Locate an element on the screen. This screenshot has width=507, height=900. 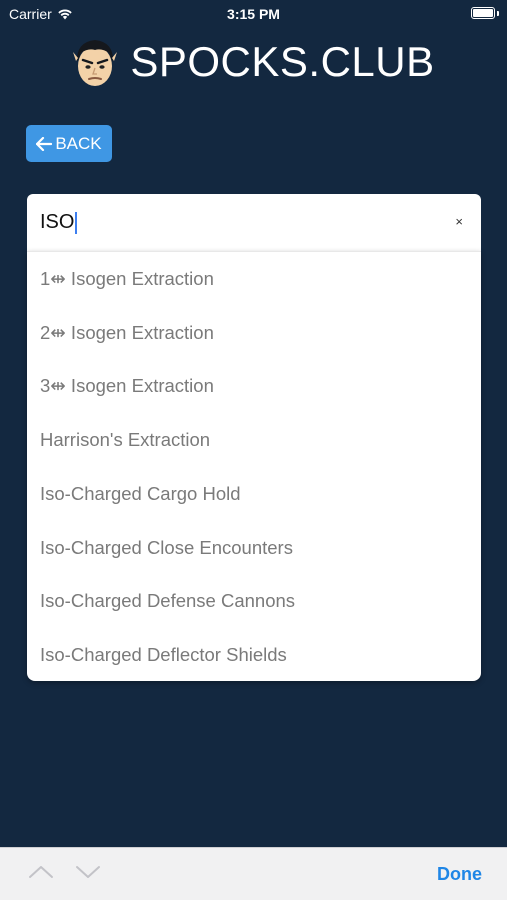
search-input-value: ISO is located at coordinates (57, 222).